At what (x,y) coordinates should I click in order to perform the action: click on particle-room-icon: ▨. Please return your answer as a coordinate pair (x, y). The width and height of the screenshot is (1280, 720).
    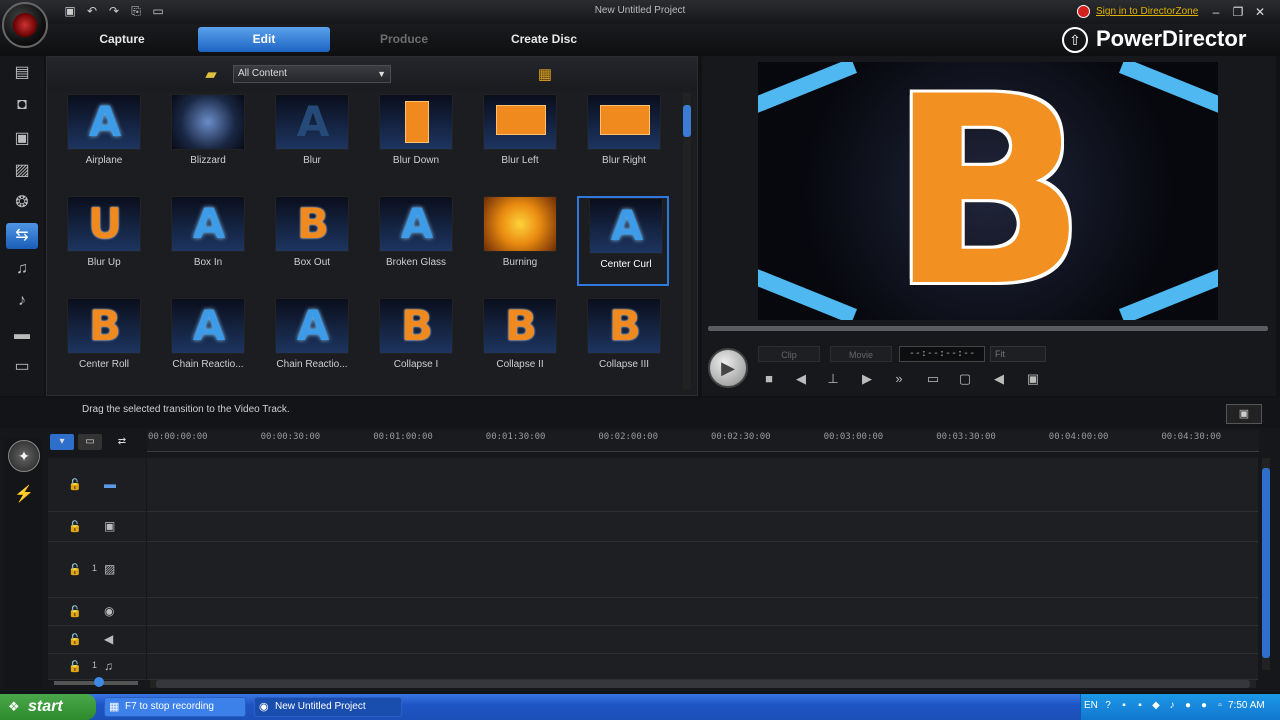
    Looking at the image, I should click on (22, 171).